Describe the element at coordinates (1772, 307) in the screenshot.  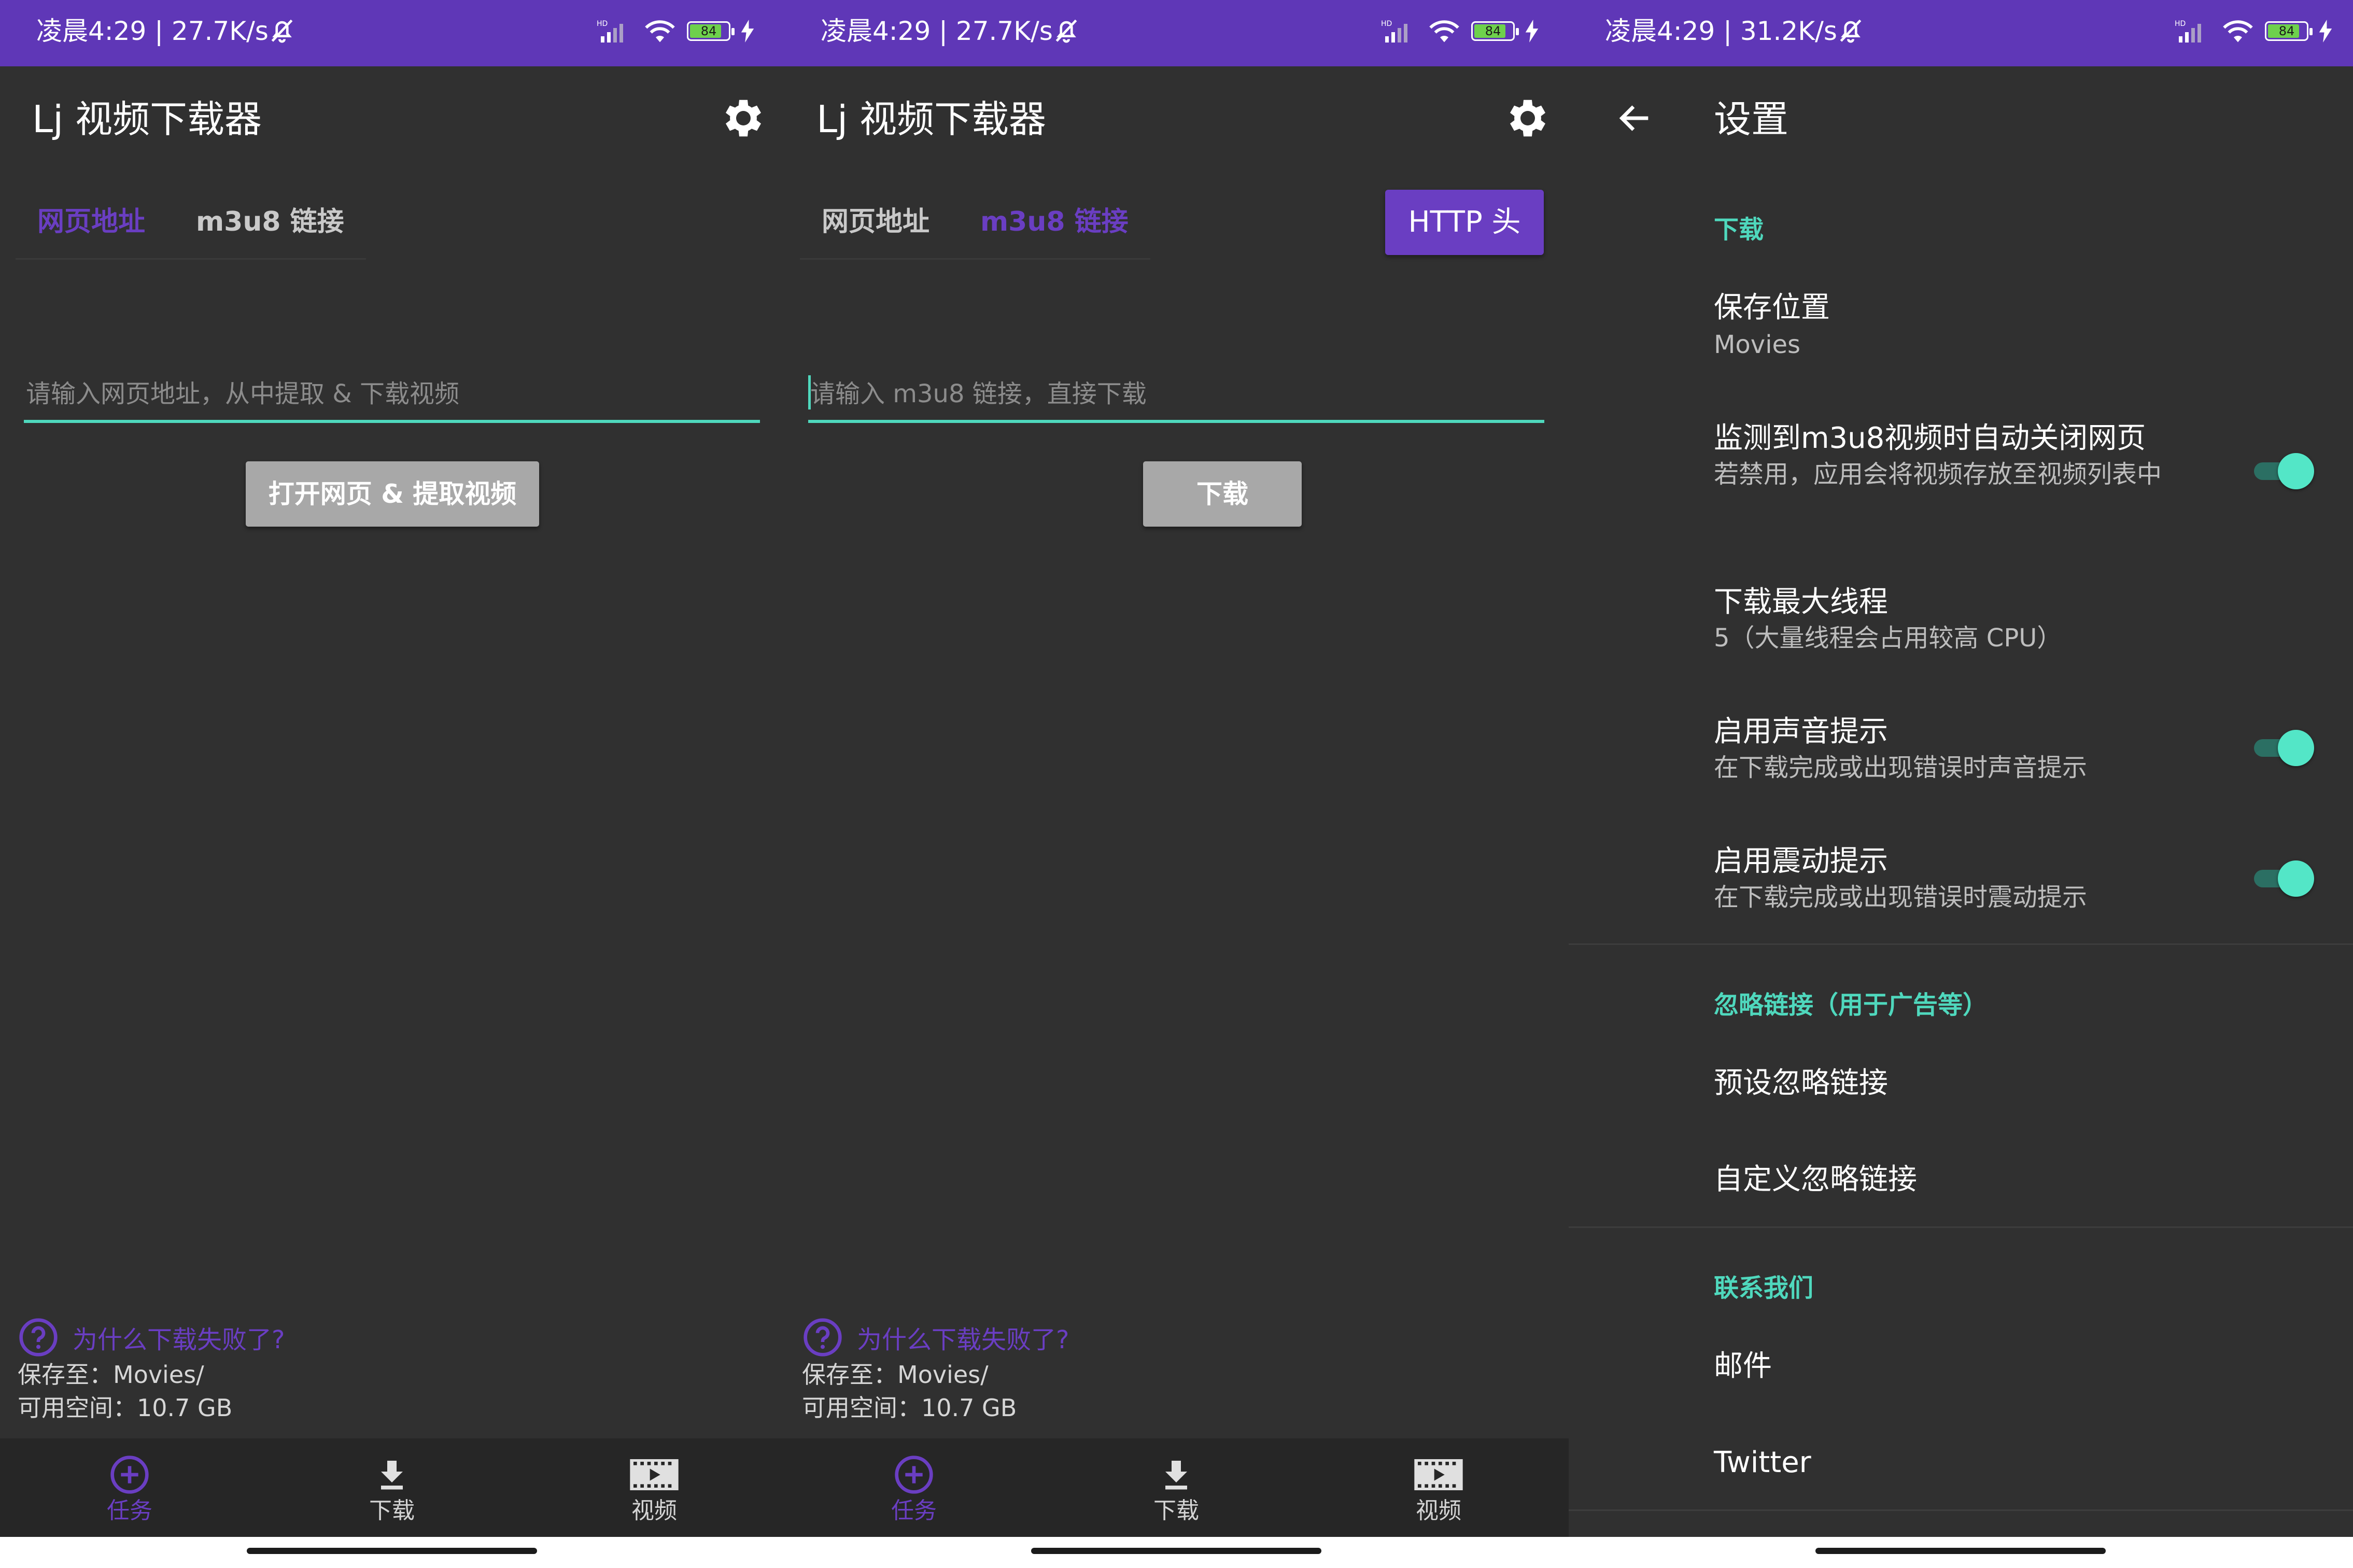
I see `save-location-title: 保存位置` at that location.